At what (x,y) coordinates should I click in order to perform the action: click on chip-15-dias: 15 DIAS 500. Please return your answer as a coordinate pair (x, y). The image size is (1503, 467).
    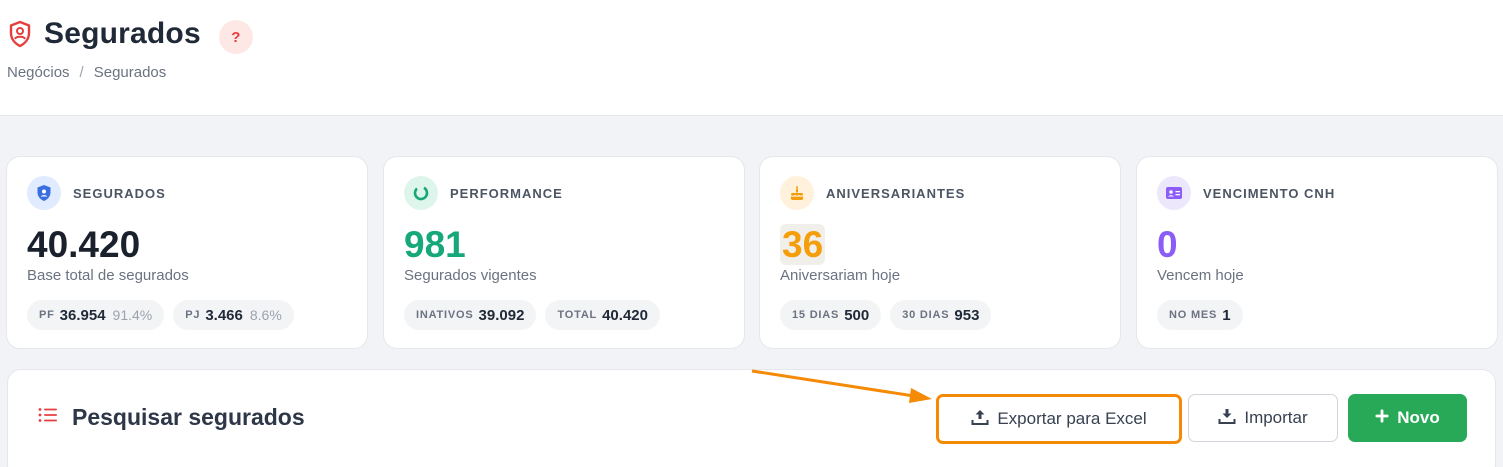
    Looking at the image, I should click on (831, 315).